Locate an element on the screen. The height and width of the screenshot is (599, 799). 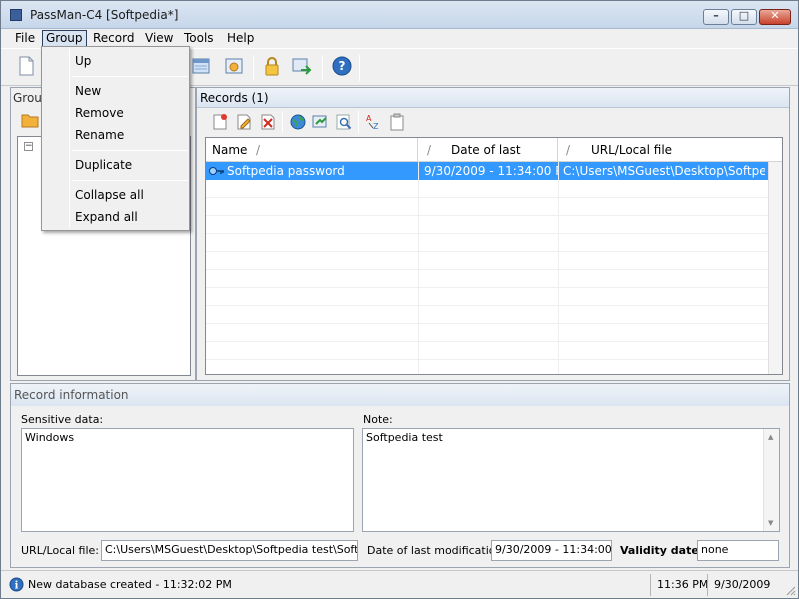
date-modified-field: 9/30/2009 - 11:34:00 PI is located at coordinates (551, 550).